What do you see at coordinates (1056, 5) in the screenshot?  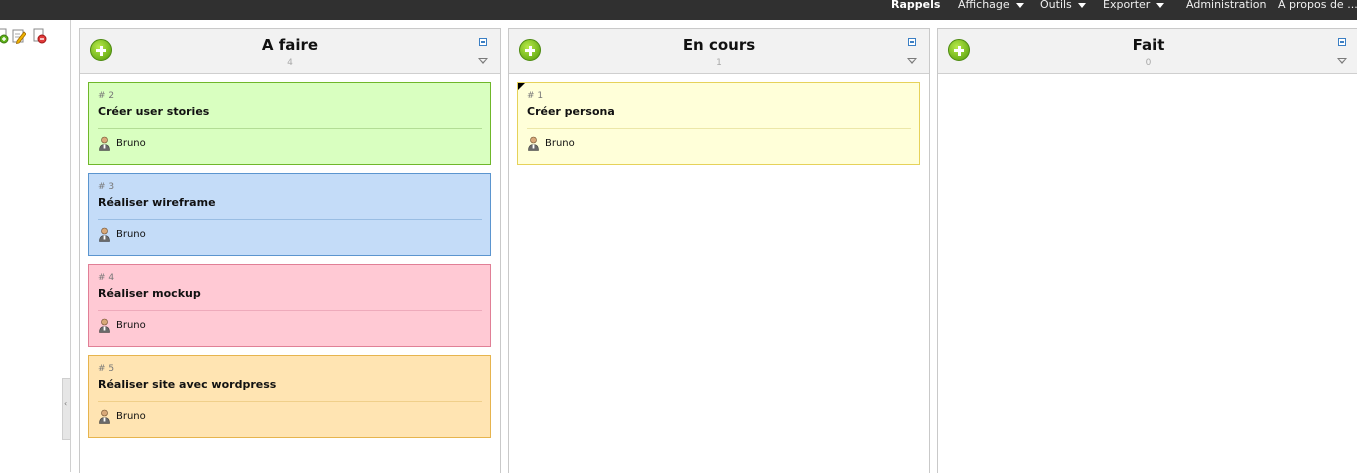 I see `nav-outils-label: Outils` at bounding box center [1056, 5].